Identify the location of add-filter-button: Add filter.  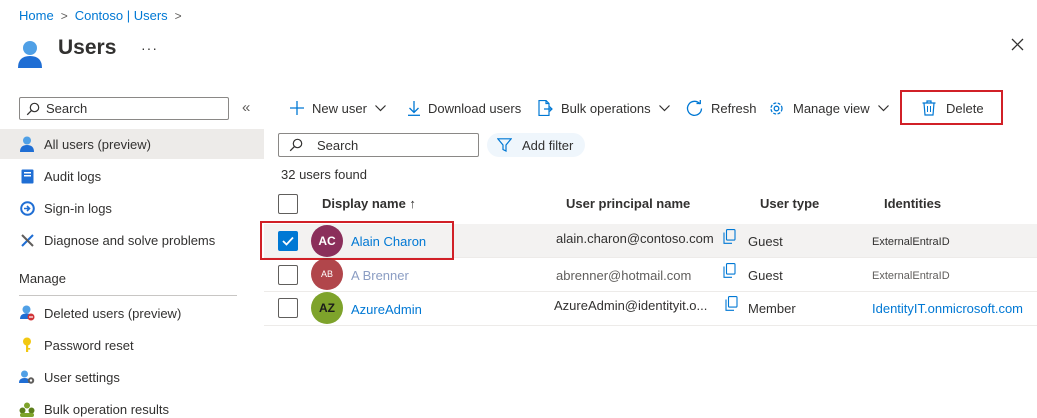
(536, 145).